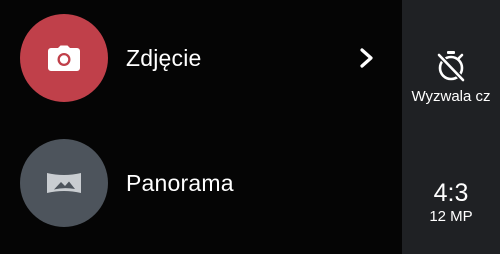 The image size is (500, 254). Describe the element at coordinates (451, 96) in the screenshot. I see `timer-label: Wyzwala cz` at that location.